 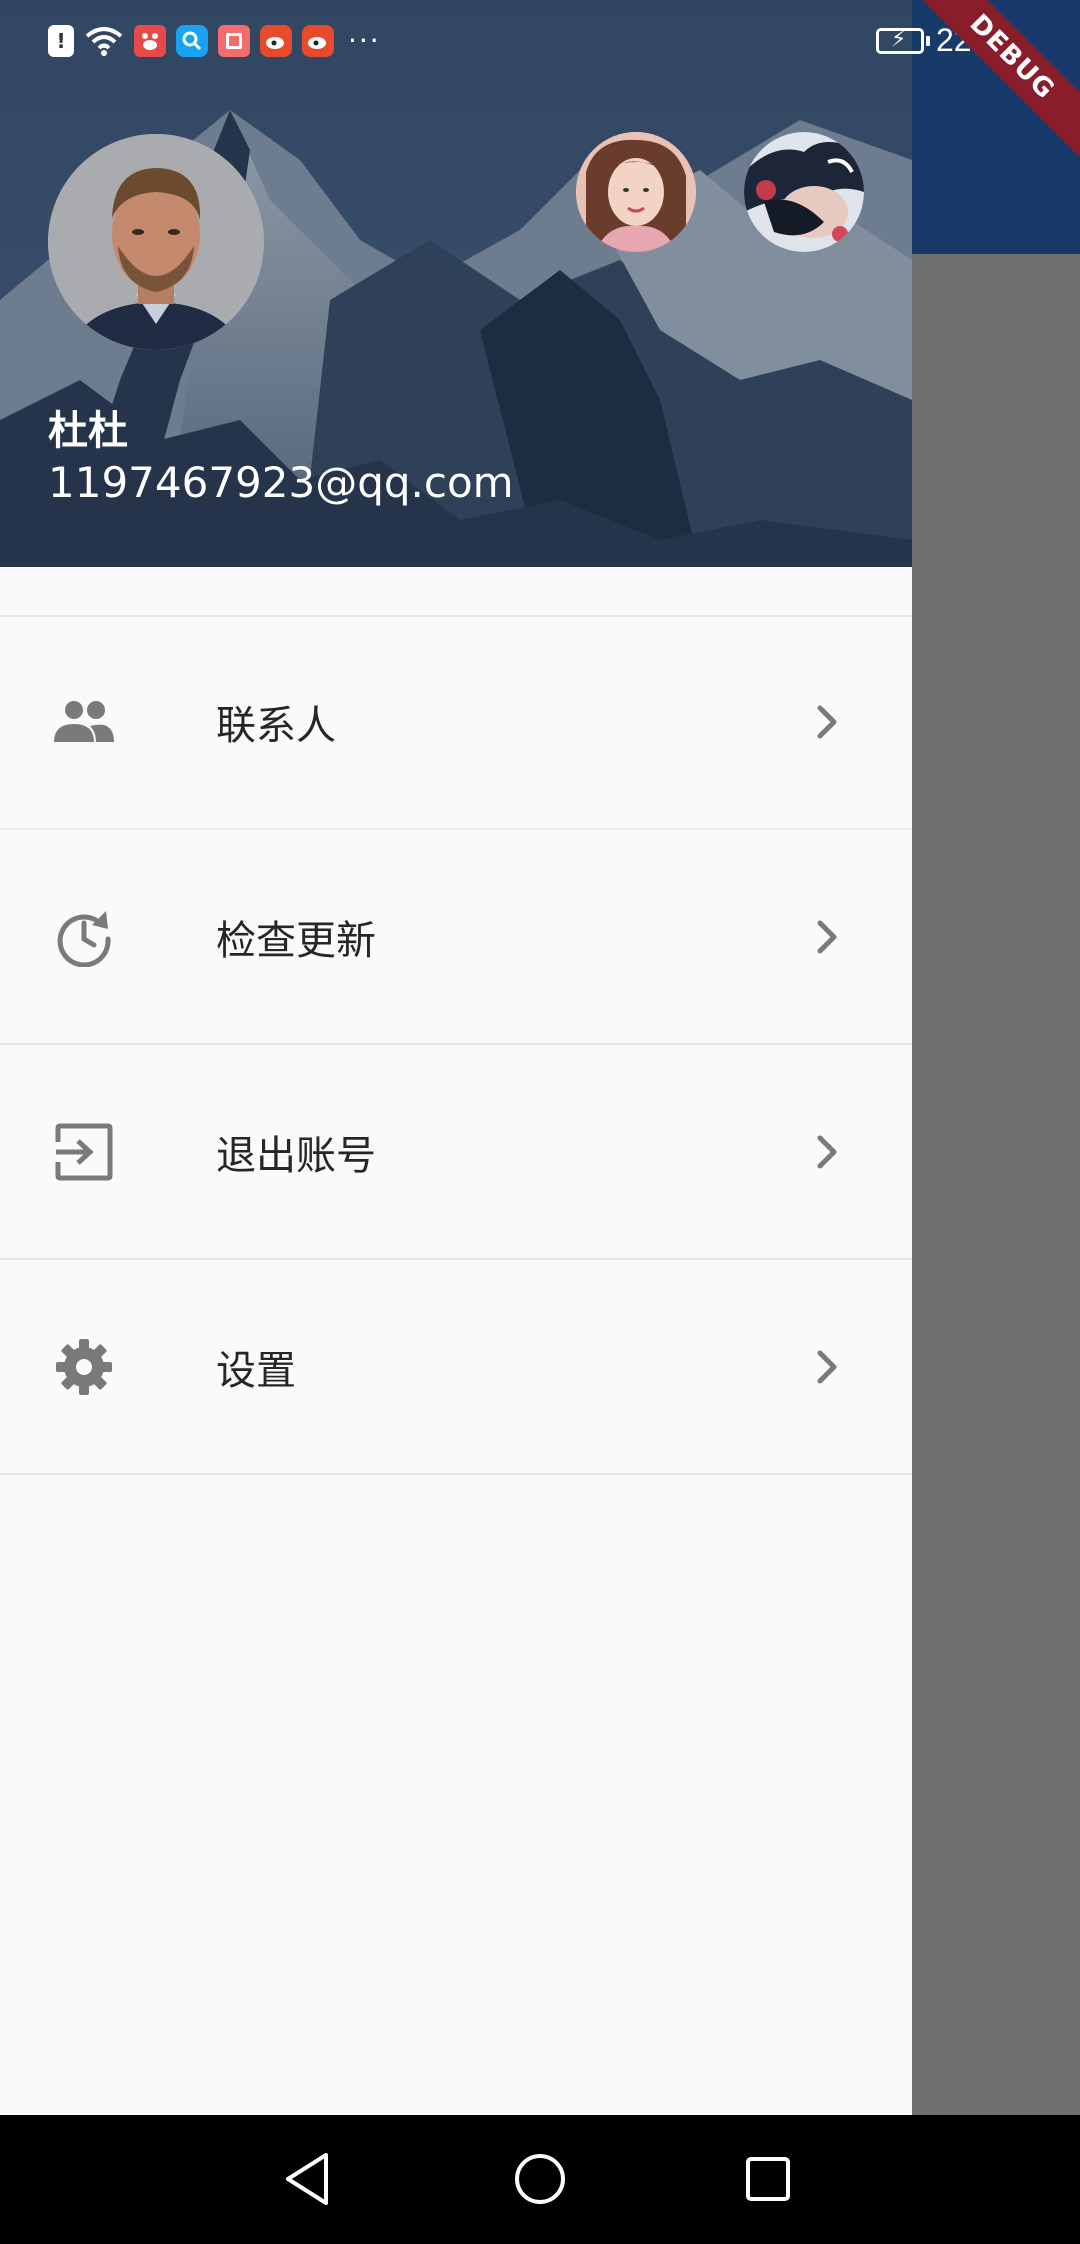 I want to click on system-nav-bar, so click(x=540, y=2179).